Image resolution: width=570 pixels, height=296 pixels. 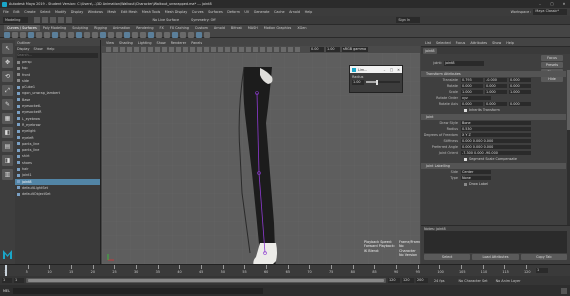 What do you see at coordinates (145, 43) in the screenshot?
I see `viewport-menu-lighting: Lighting` at bounding box center [145, 43].